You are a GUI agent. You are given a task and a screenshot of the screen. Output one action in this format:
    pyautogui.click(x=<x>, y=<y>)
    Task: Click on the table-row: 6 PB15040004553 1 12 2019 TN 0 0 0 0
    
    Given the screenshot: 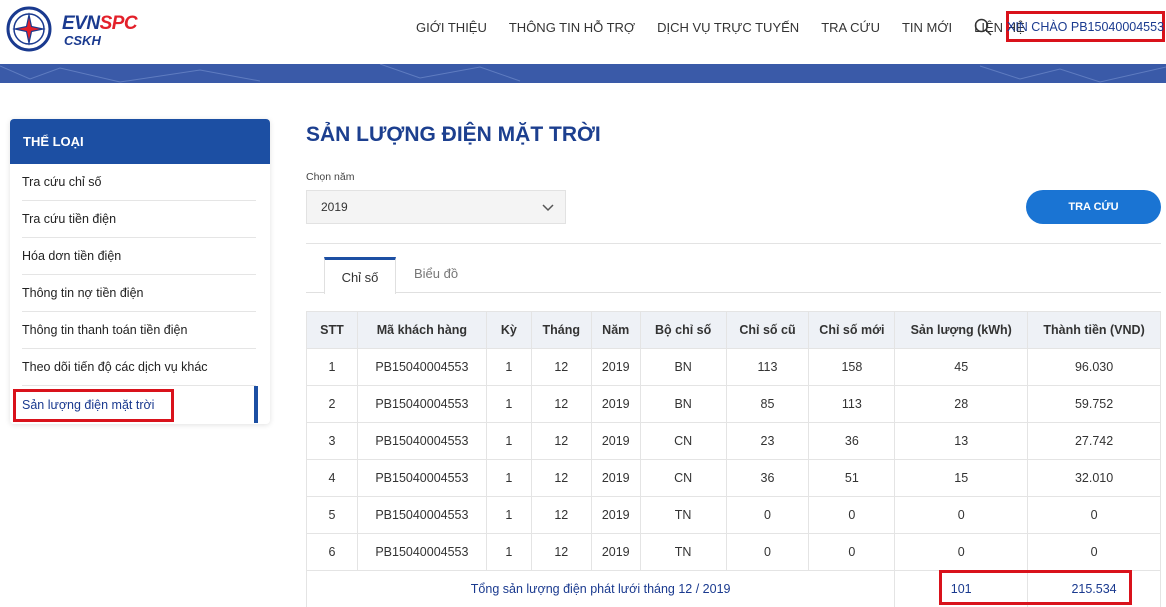 What is the action you would take?
    pyautogui.click(x=733, y=552)
    